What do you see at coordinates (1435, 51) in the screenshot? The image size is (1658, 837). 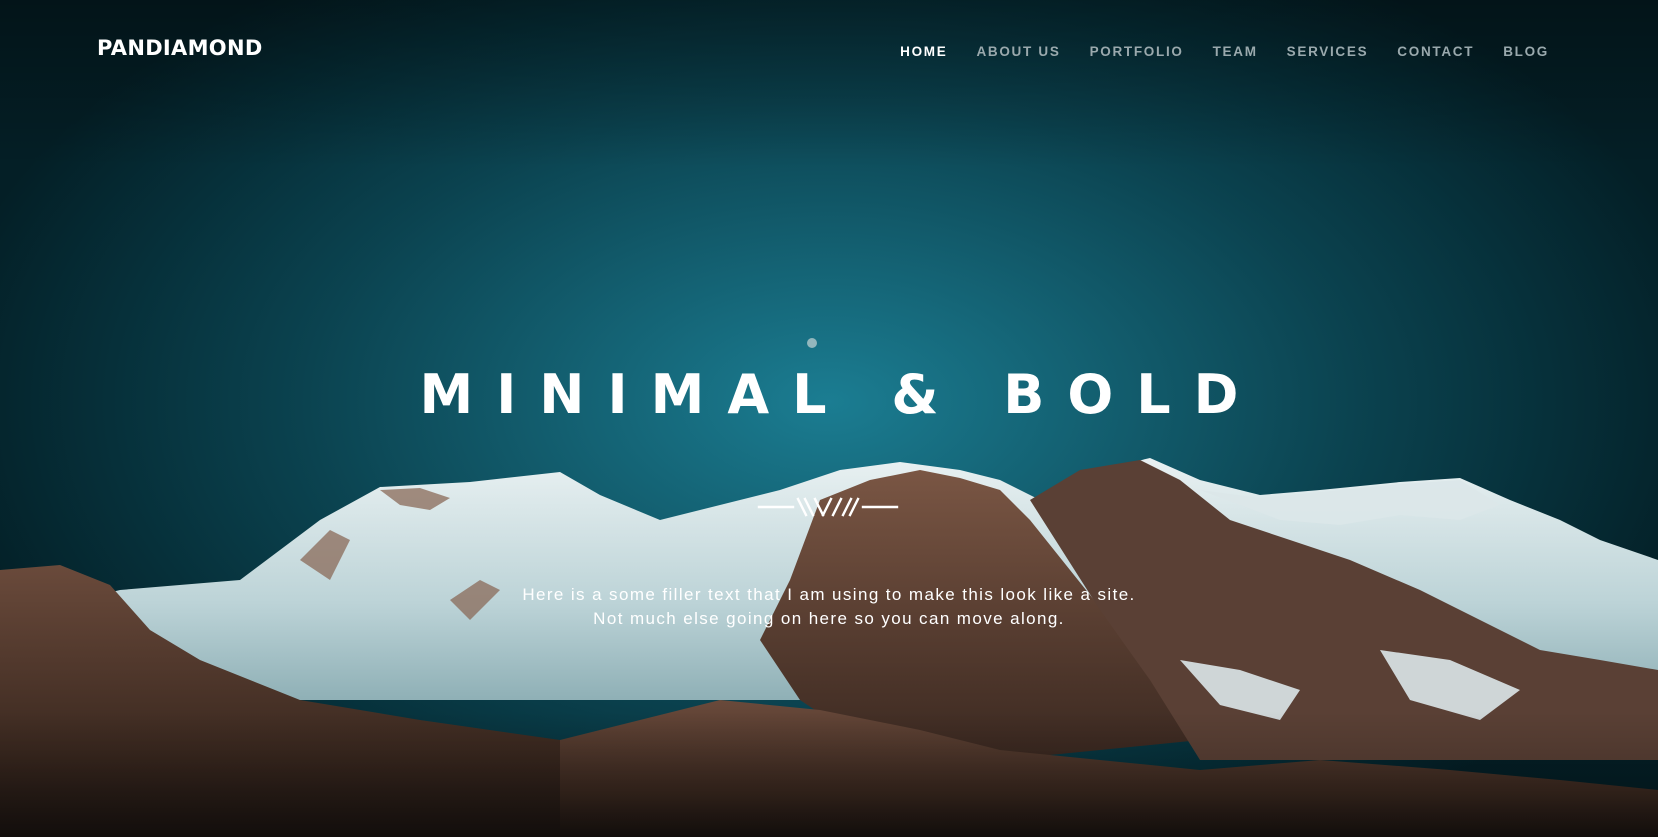 I see `nav-item-contact: CONTACT` at bounding box center [1435, 51].